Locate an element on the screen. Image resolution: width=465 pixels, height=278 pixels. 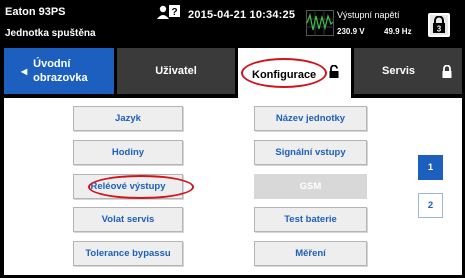
tab-user-label: Uživatel is located at coordinates (176, 71).